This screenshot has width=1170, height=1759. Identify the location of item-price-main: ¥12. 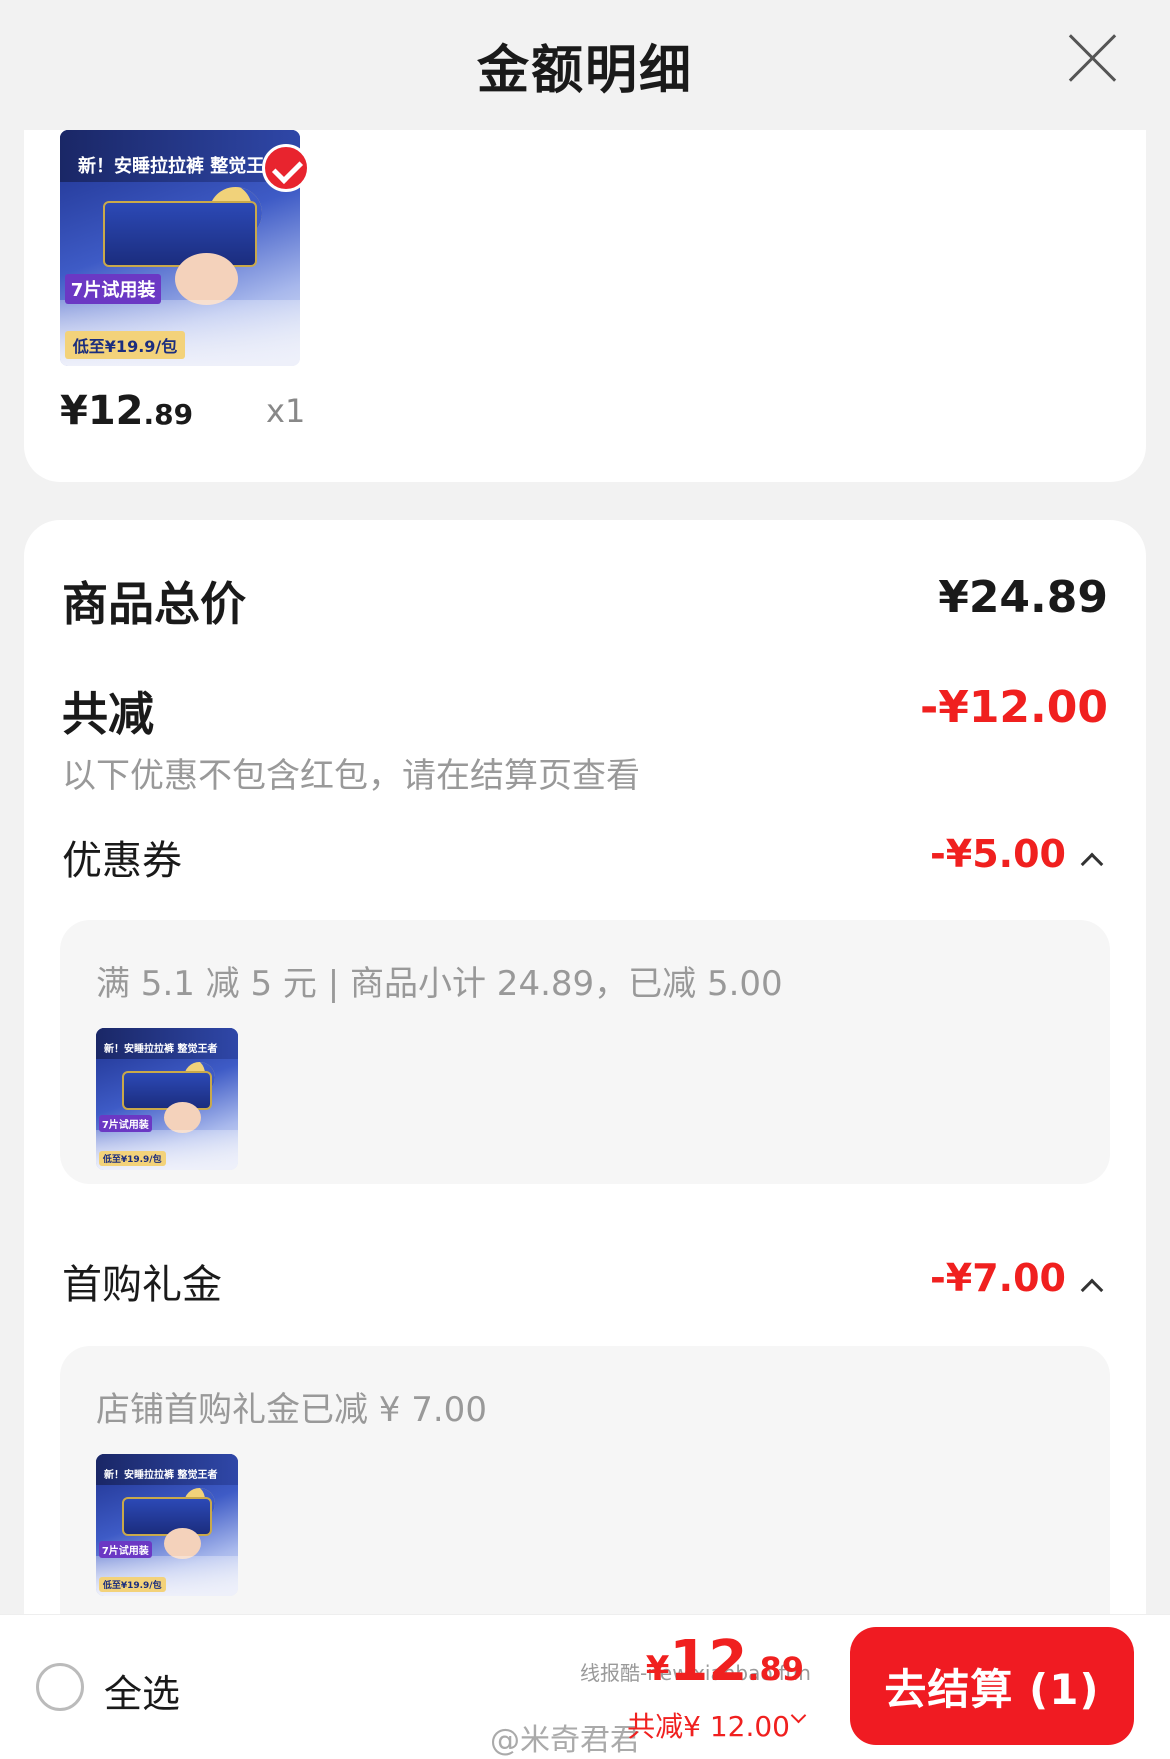
(102, 411).